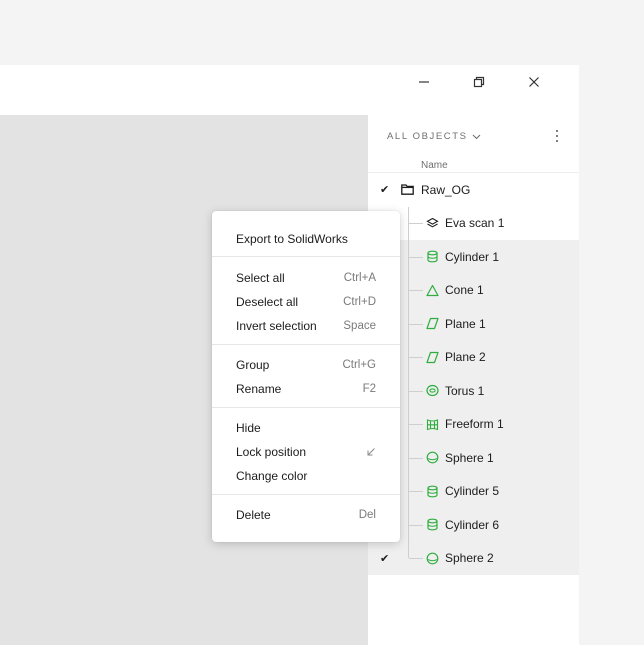 Image resolution: width=644 pixels, height=645 pixels. I want to click on menu-item-delete: Delete Del, so click(306, 515).